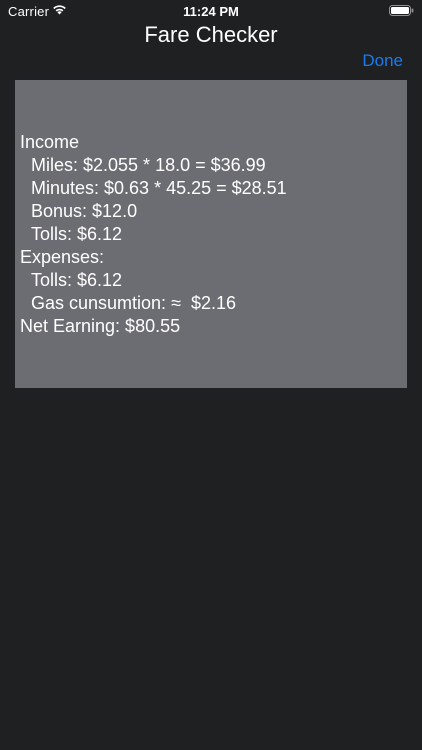  What do you see at coordinates (133, 303) in the screenshot?
I see `gas-consumption-line: Gas cunsumtion: ≈ $2.16` at bounding box center [133, 303].